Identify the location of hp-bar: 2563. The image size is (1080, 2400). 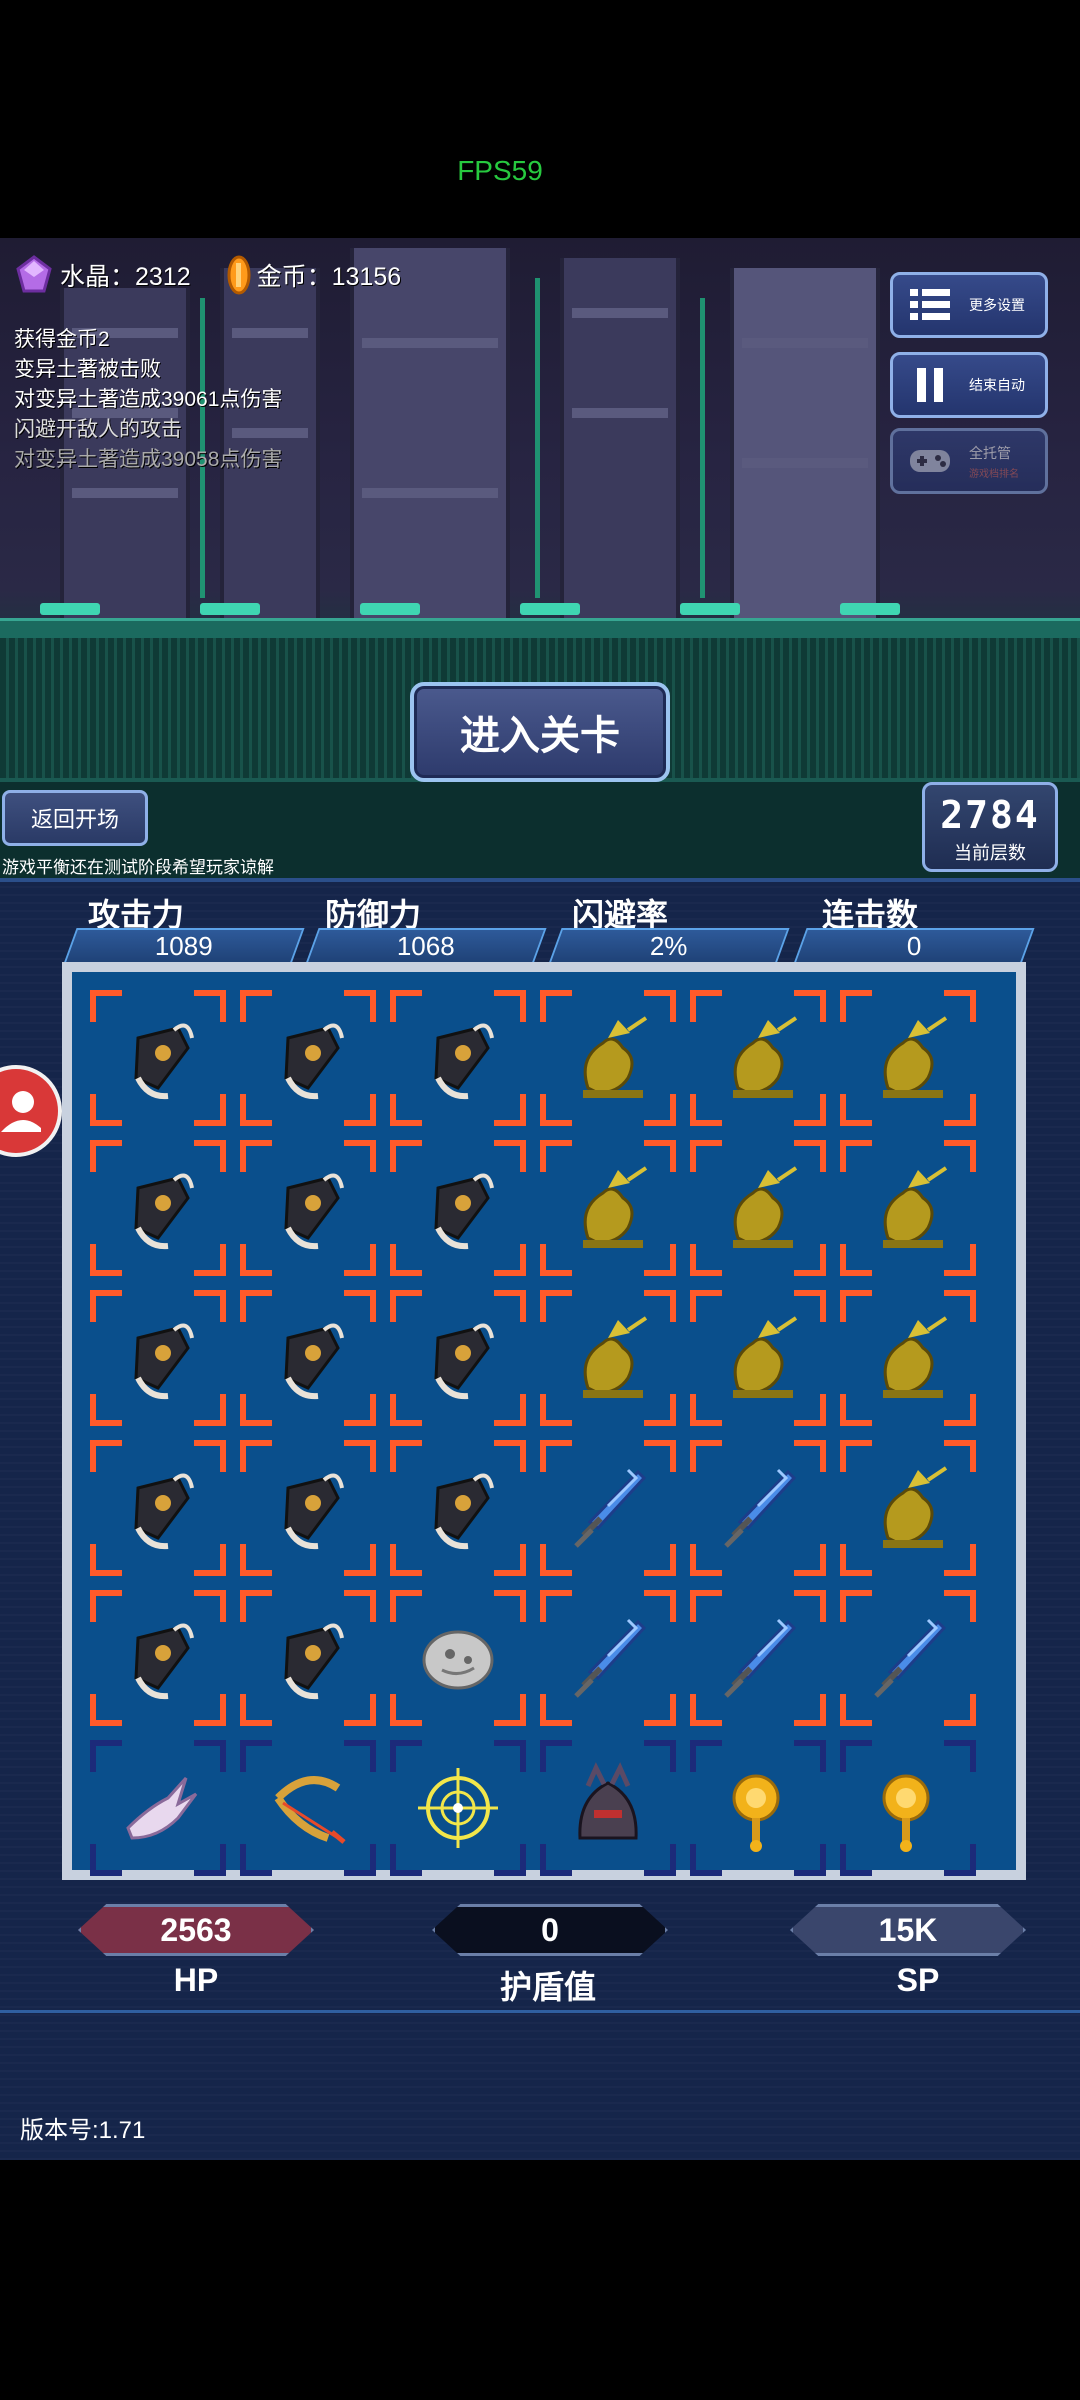
(196, 1930).